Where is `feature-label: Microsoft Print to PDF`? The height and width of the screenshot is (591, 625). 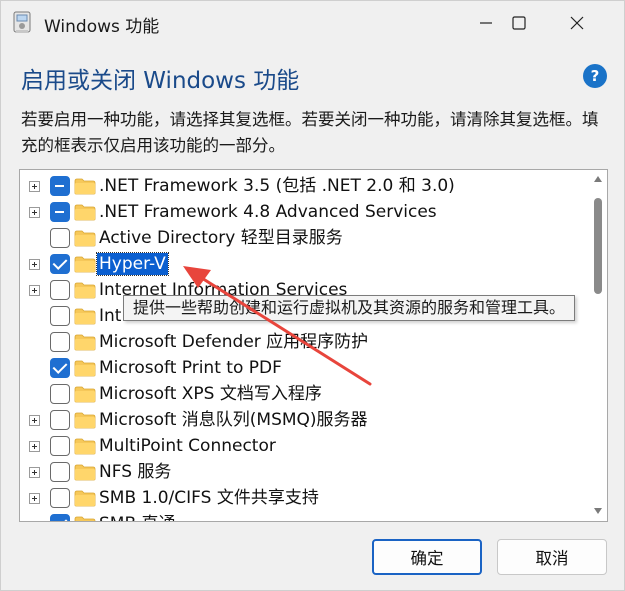
feature-label: Microsoft Print to PDF is located at coordinates (190, 368).